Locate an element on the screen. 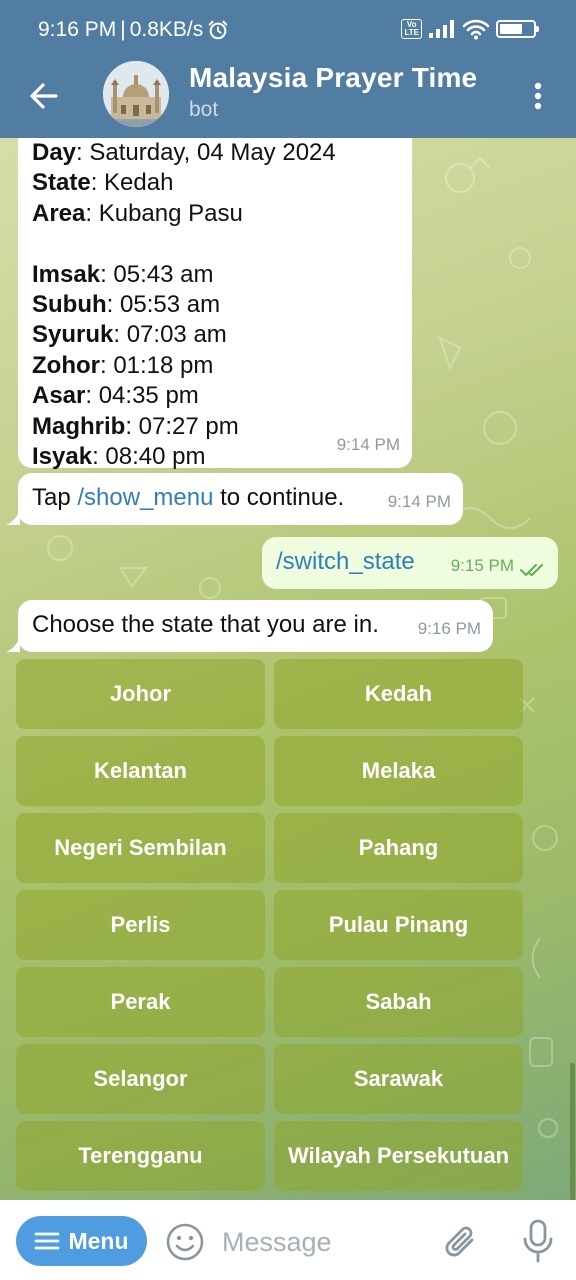  message-input-bar: Menu is located at coordinates (288, 1240).